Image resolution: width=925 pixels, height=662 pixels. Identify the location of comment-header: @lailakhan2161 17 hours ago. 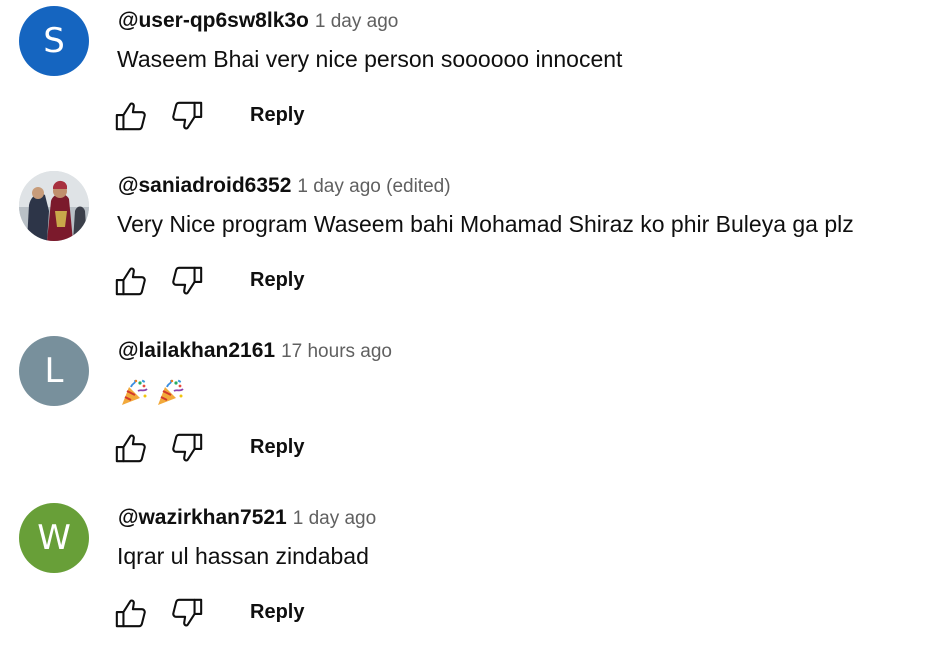
(255, 351).